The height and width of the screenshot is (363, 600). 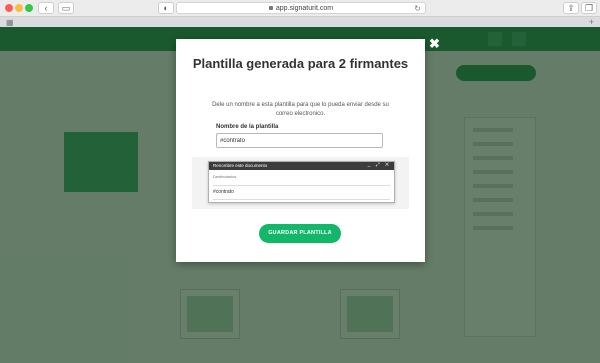 I want to click on tab-strip: ▦ +, so click(x=300, y=21).